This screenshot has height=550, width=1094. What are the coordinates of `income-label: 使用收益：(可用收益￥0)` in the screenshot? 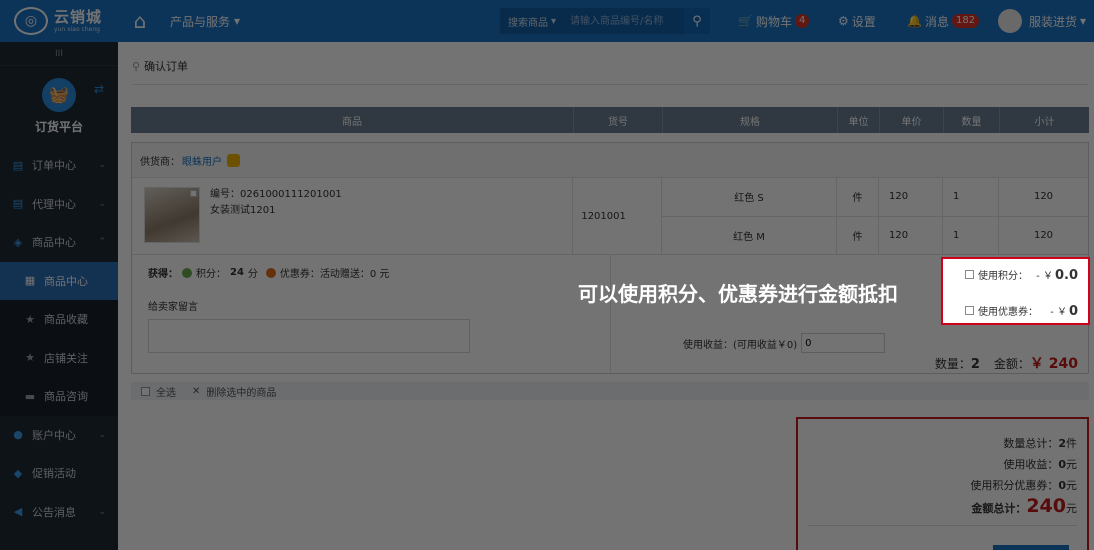 It's located at (740, 345).